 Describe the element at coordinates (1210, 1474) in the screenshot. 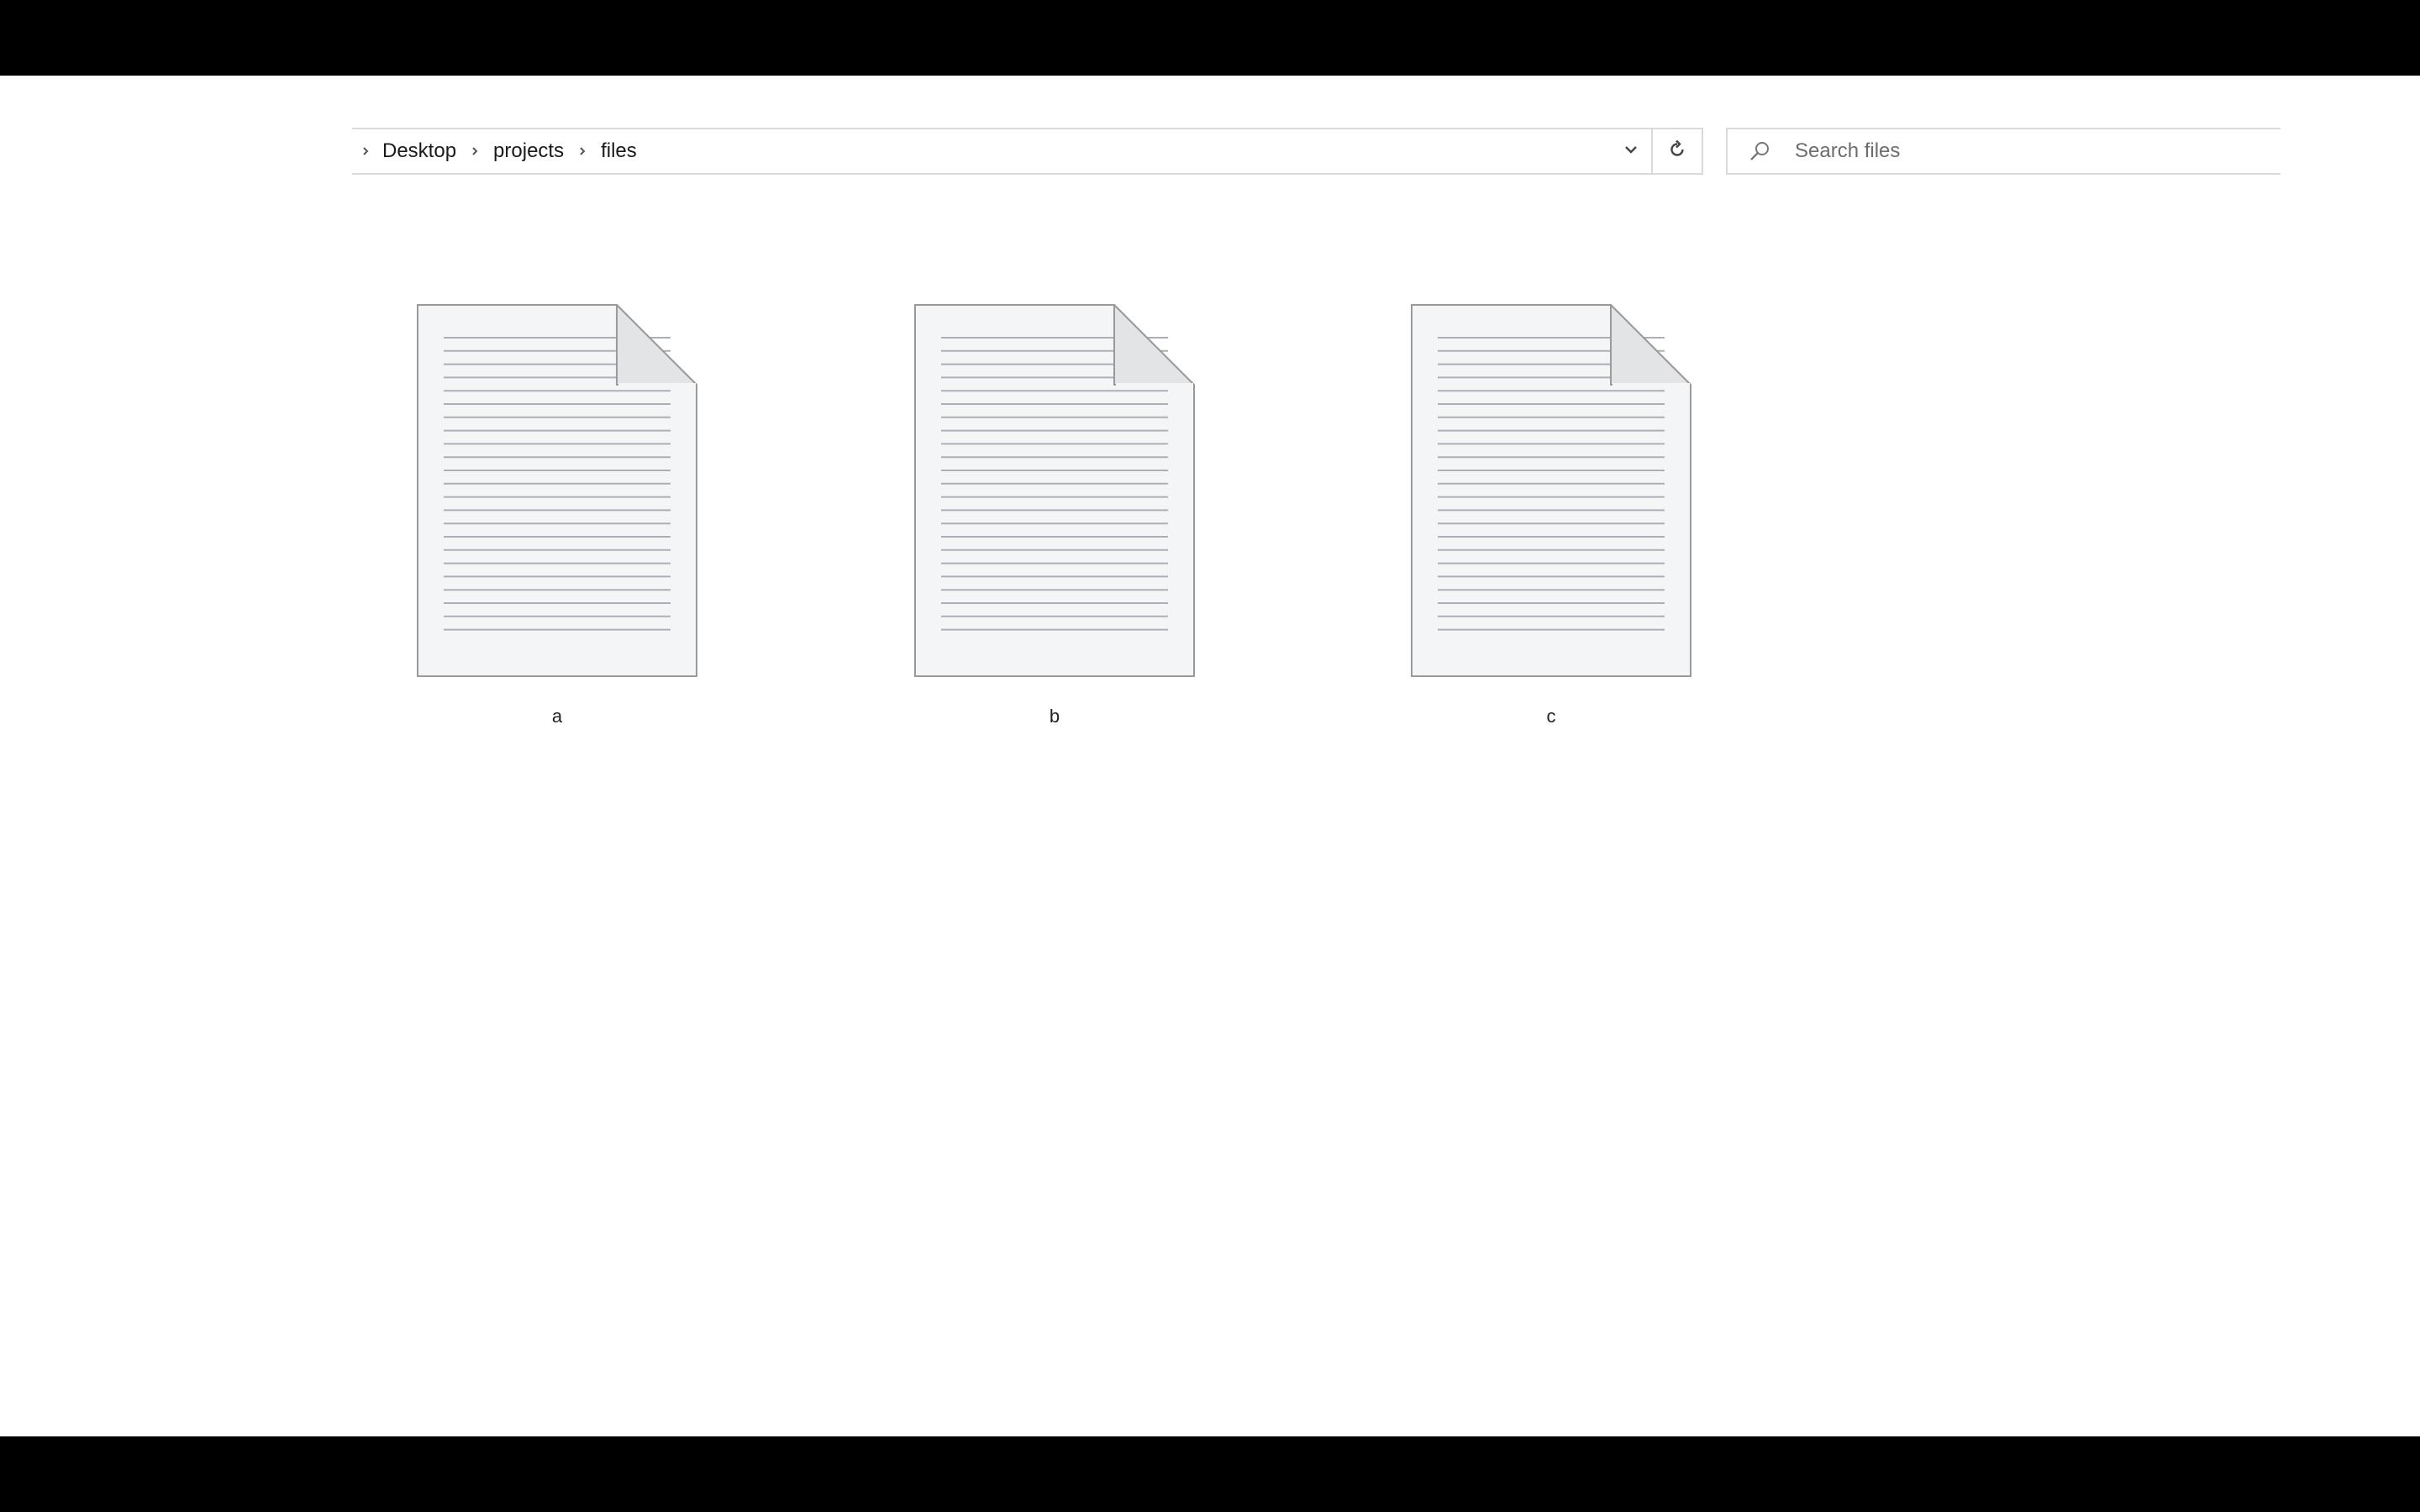

I see `bottom-letterbox-bar` at that location.